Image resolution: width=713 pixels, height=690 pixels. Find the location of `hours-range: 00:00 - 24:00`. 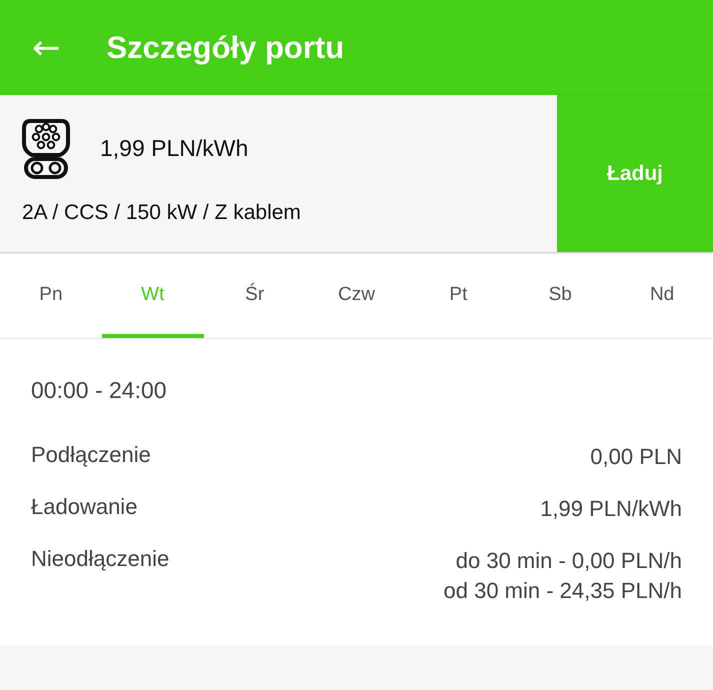

hours-range: 00:00 - 24:00 is located at coordinates (99, 390).